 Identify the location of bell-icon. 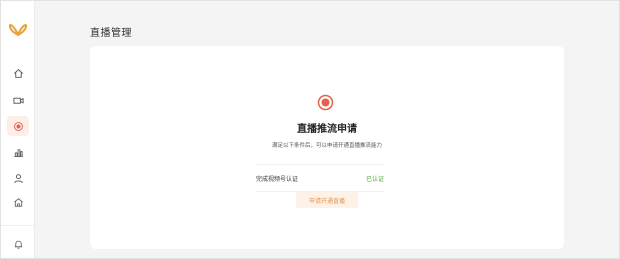
(18, 244).